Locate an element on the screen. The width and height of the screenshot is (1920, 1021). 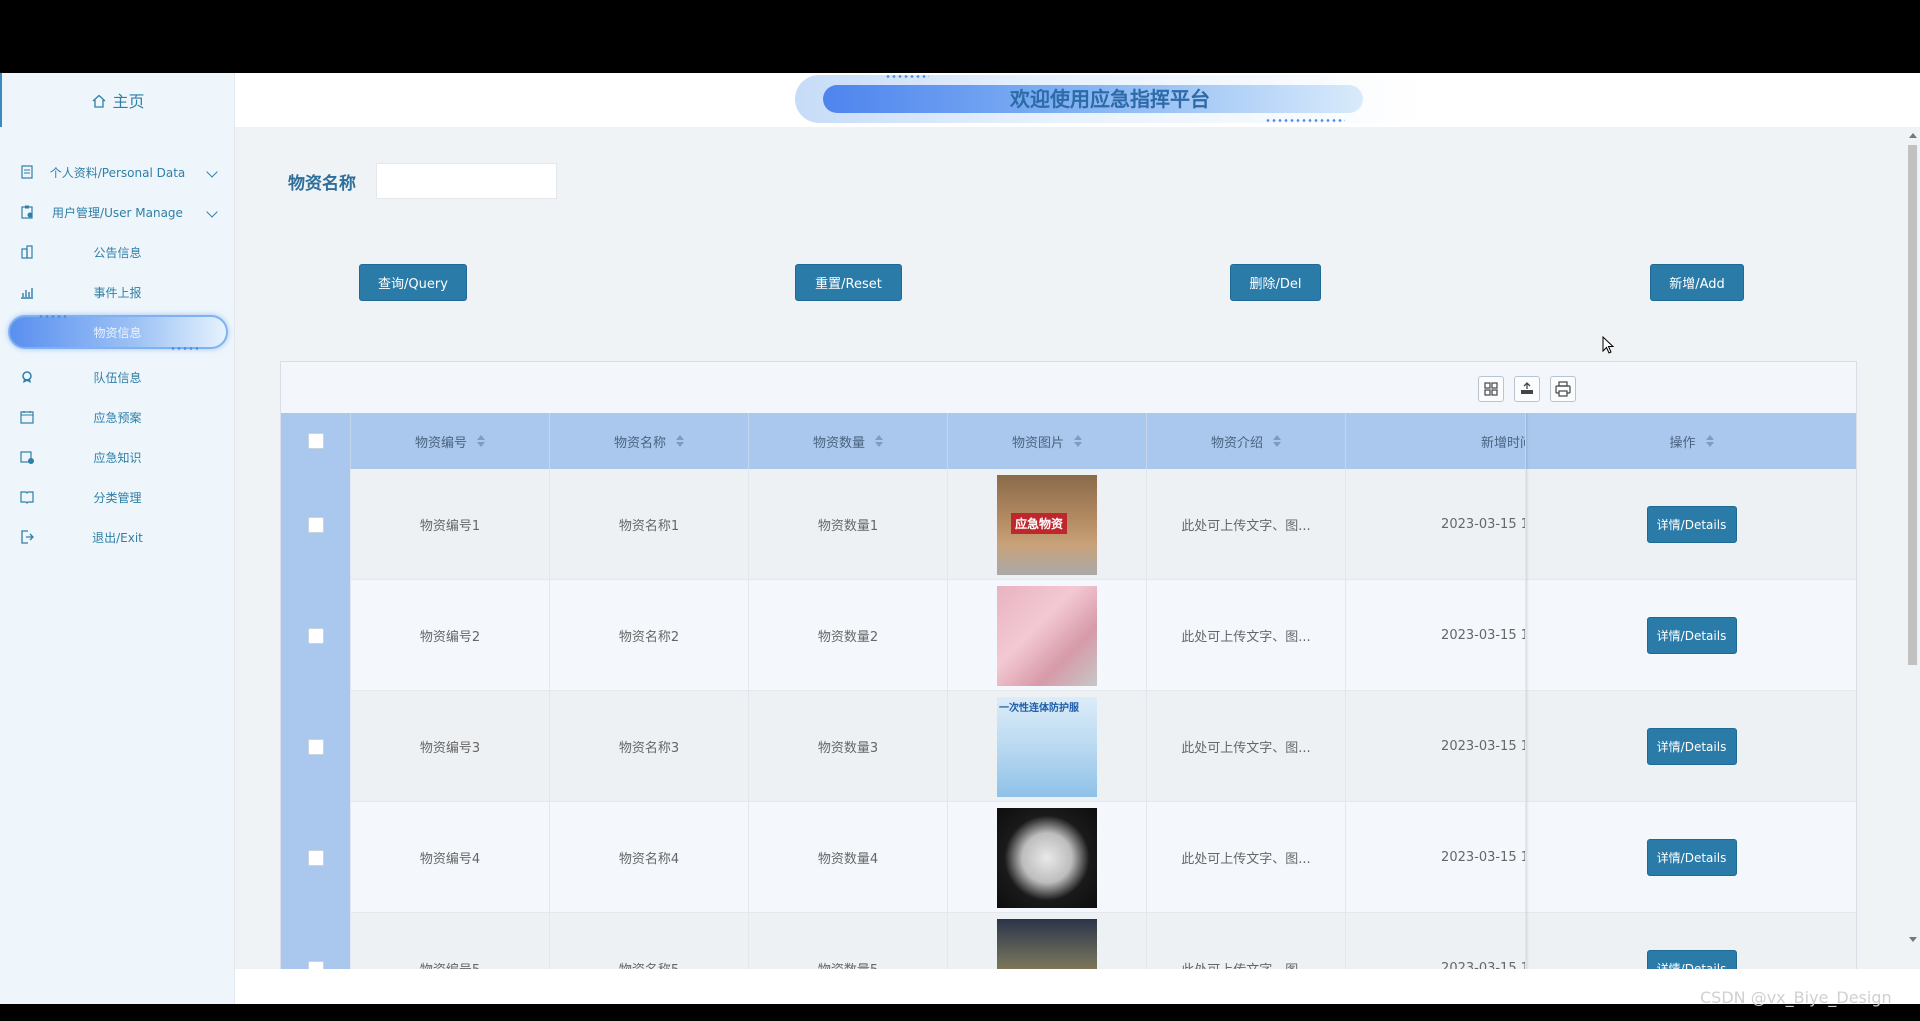
sidebar-item-emergency-plan: 应急预案 is located at coordinates (117, 417).